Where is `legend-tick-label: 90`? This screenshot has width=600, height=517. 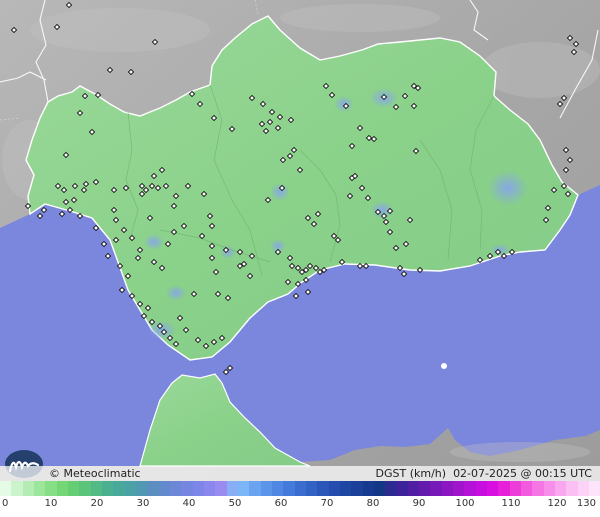 legend-tick-label: 90 is located at coordinates (419, 503).